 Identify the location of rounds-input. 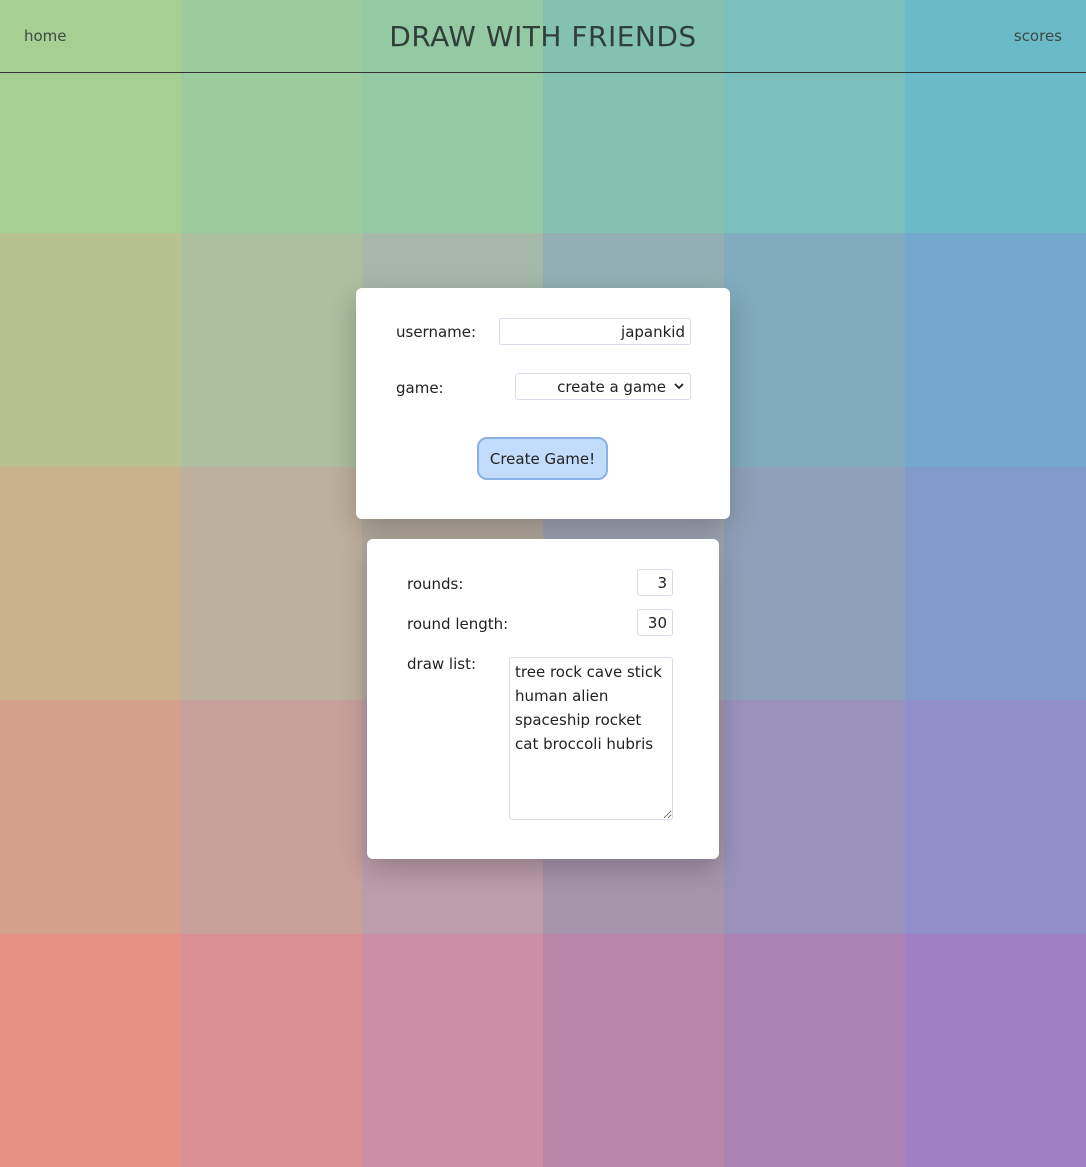
(655, 582).